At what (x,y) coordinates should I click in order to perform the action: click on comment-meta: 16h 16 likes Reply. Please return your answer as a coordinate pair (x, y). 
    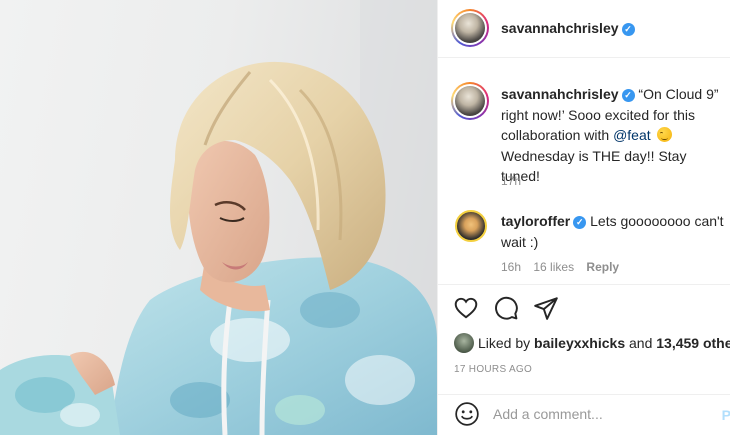
    Looking at the image, I should click on (564, 267).